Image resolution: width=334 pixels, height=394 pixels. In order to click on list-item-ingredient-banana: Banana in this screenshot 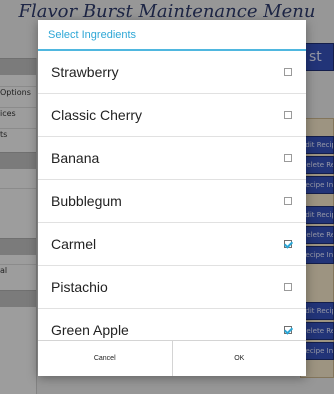, I will do `click(172, 158)`.